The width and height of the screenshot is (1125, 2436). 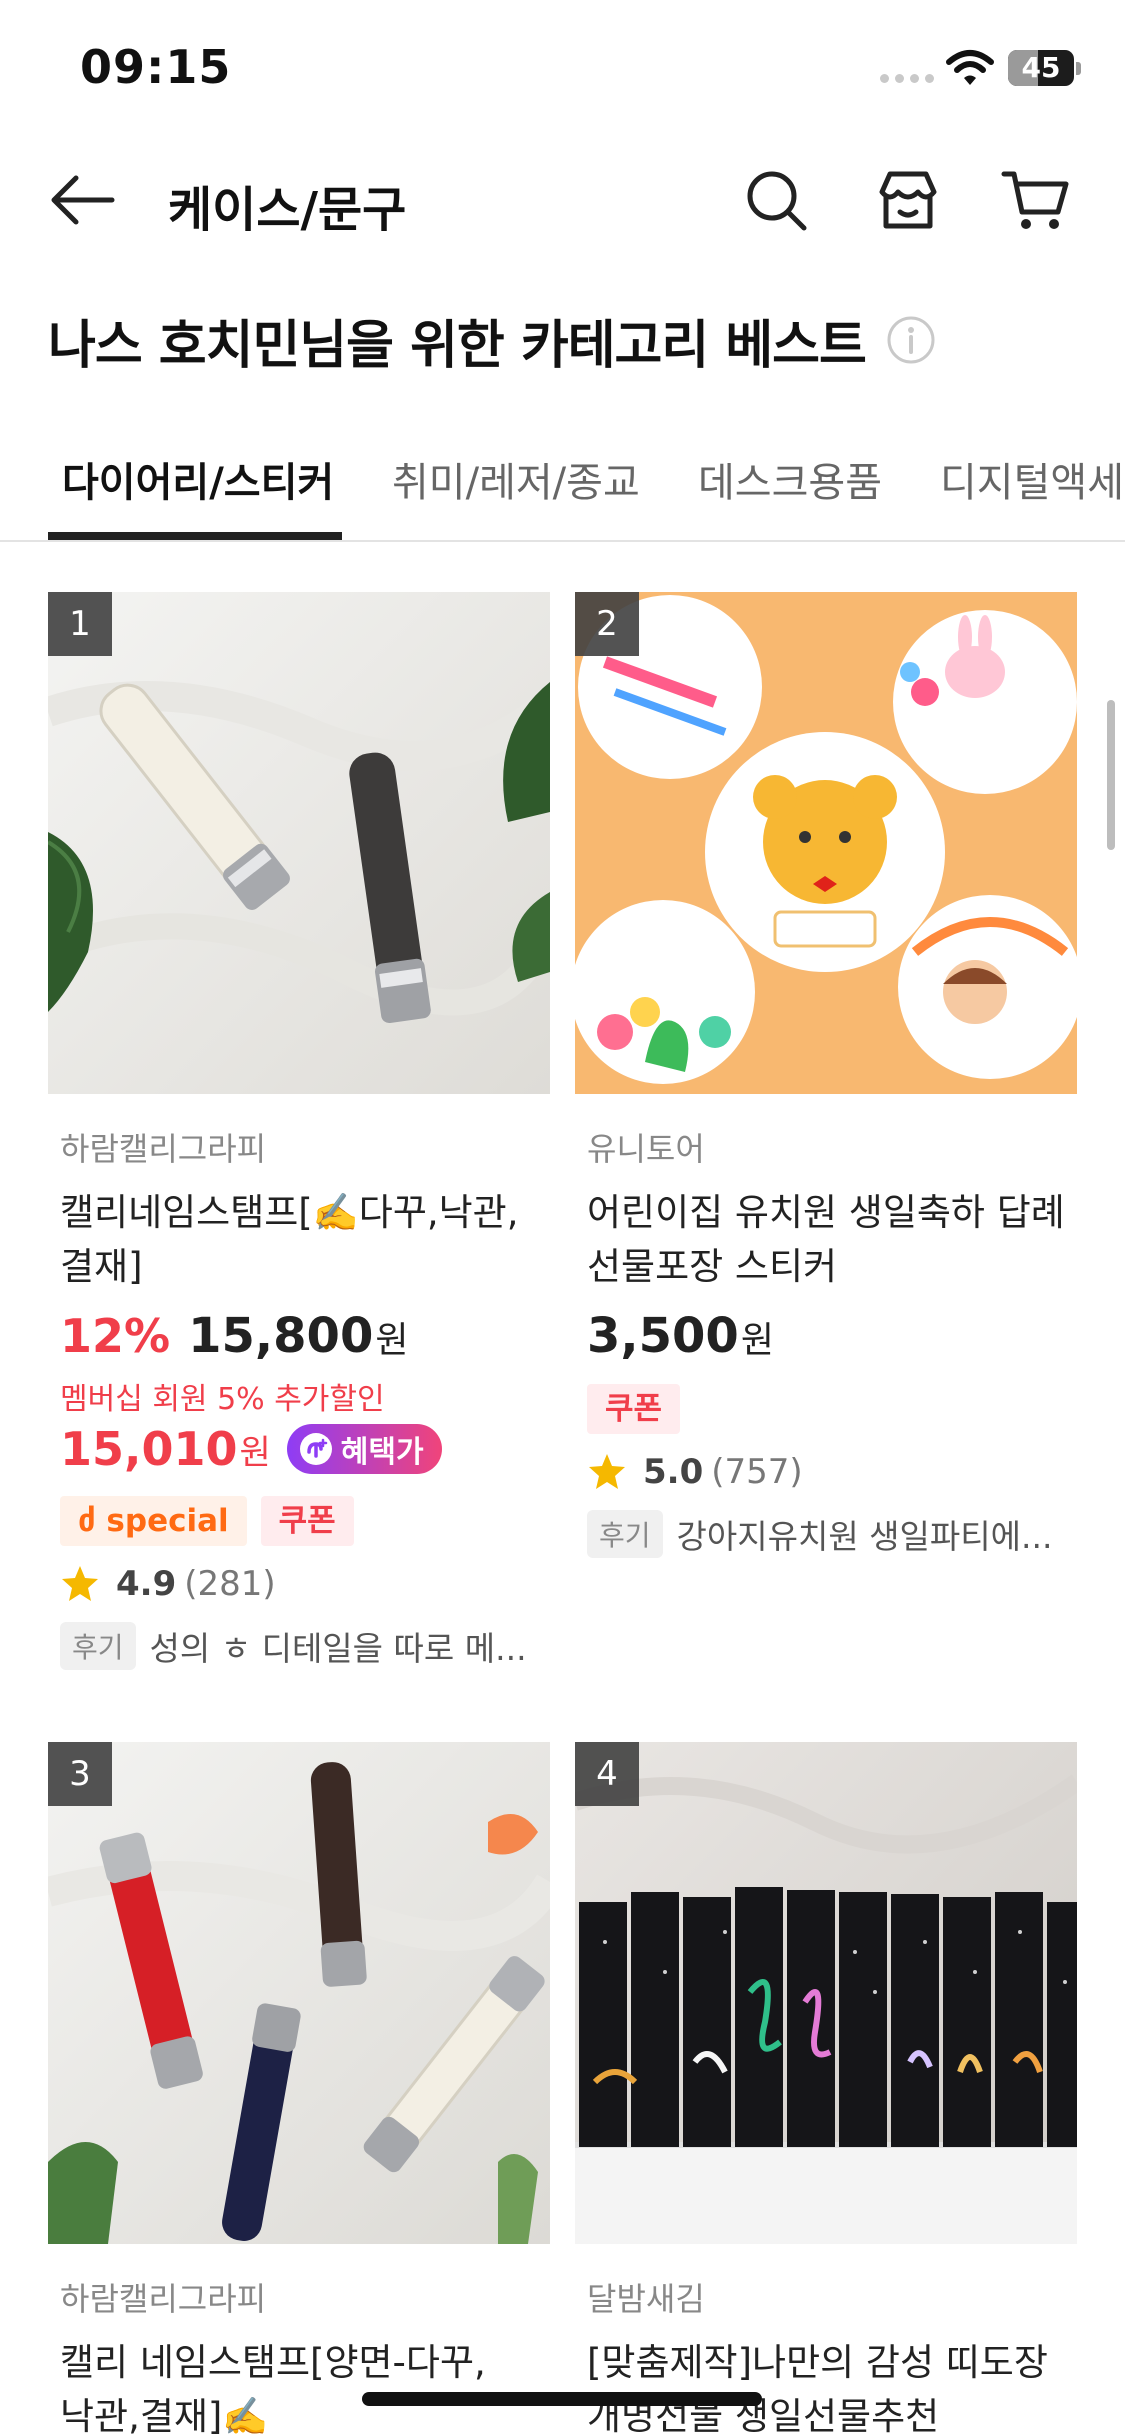 What do you see at coordinates (562, 70) in the screenshot?
I see `status-bar: 09:15 45` at bounding box center [562, 70].